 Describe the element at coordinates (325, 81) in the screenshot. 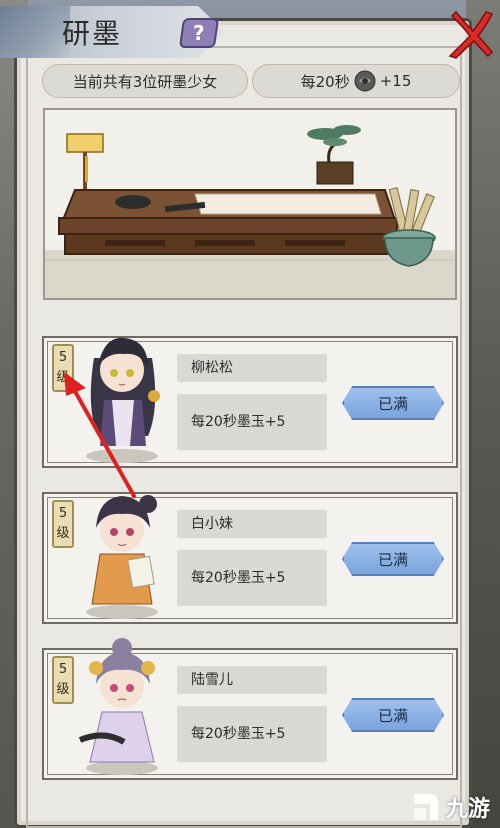

I see `ink-rate-prefix: 每20秒` at that location.